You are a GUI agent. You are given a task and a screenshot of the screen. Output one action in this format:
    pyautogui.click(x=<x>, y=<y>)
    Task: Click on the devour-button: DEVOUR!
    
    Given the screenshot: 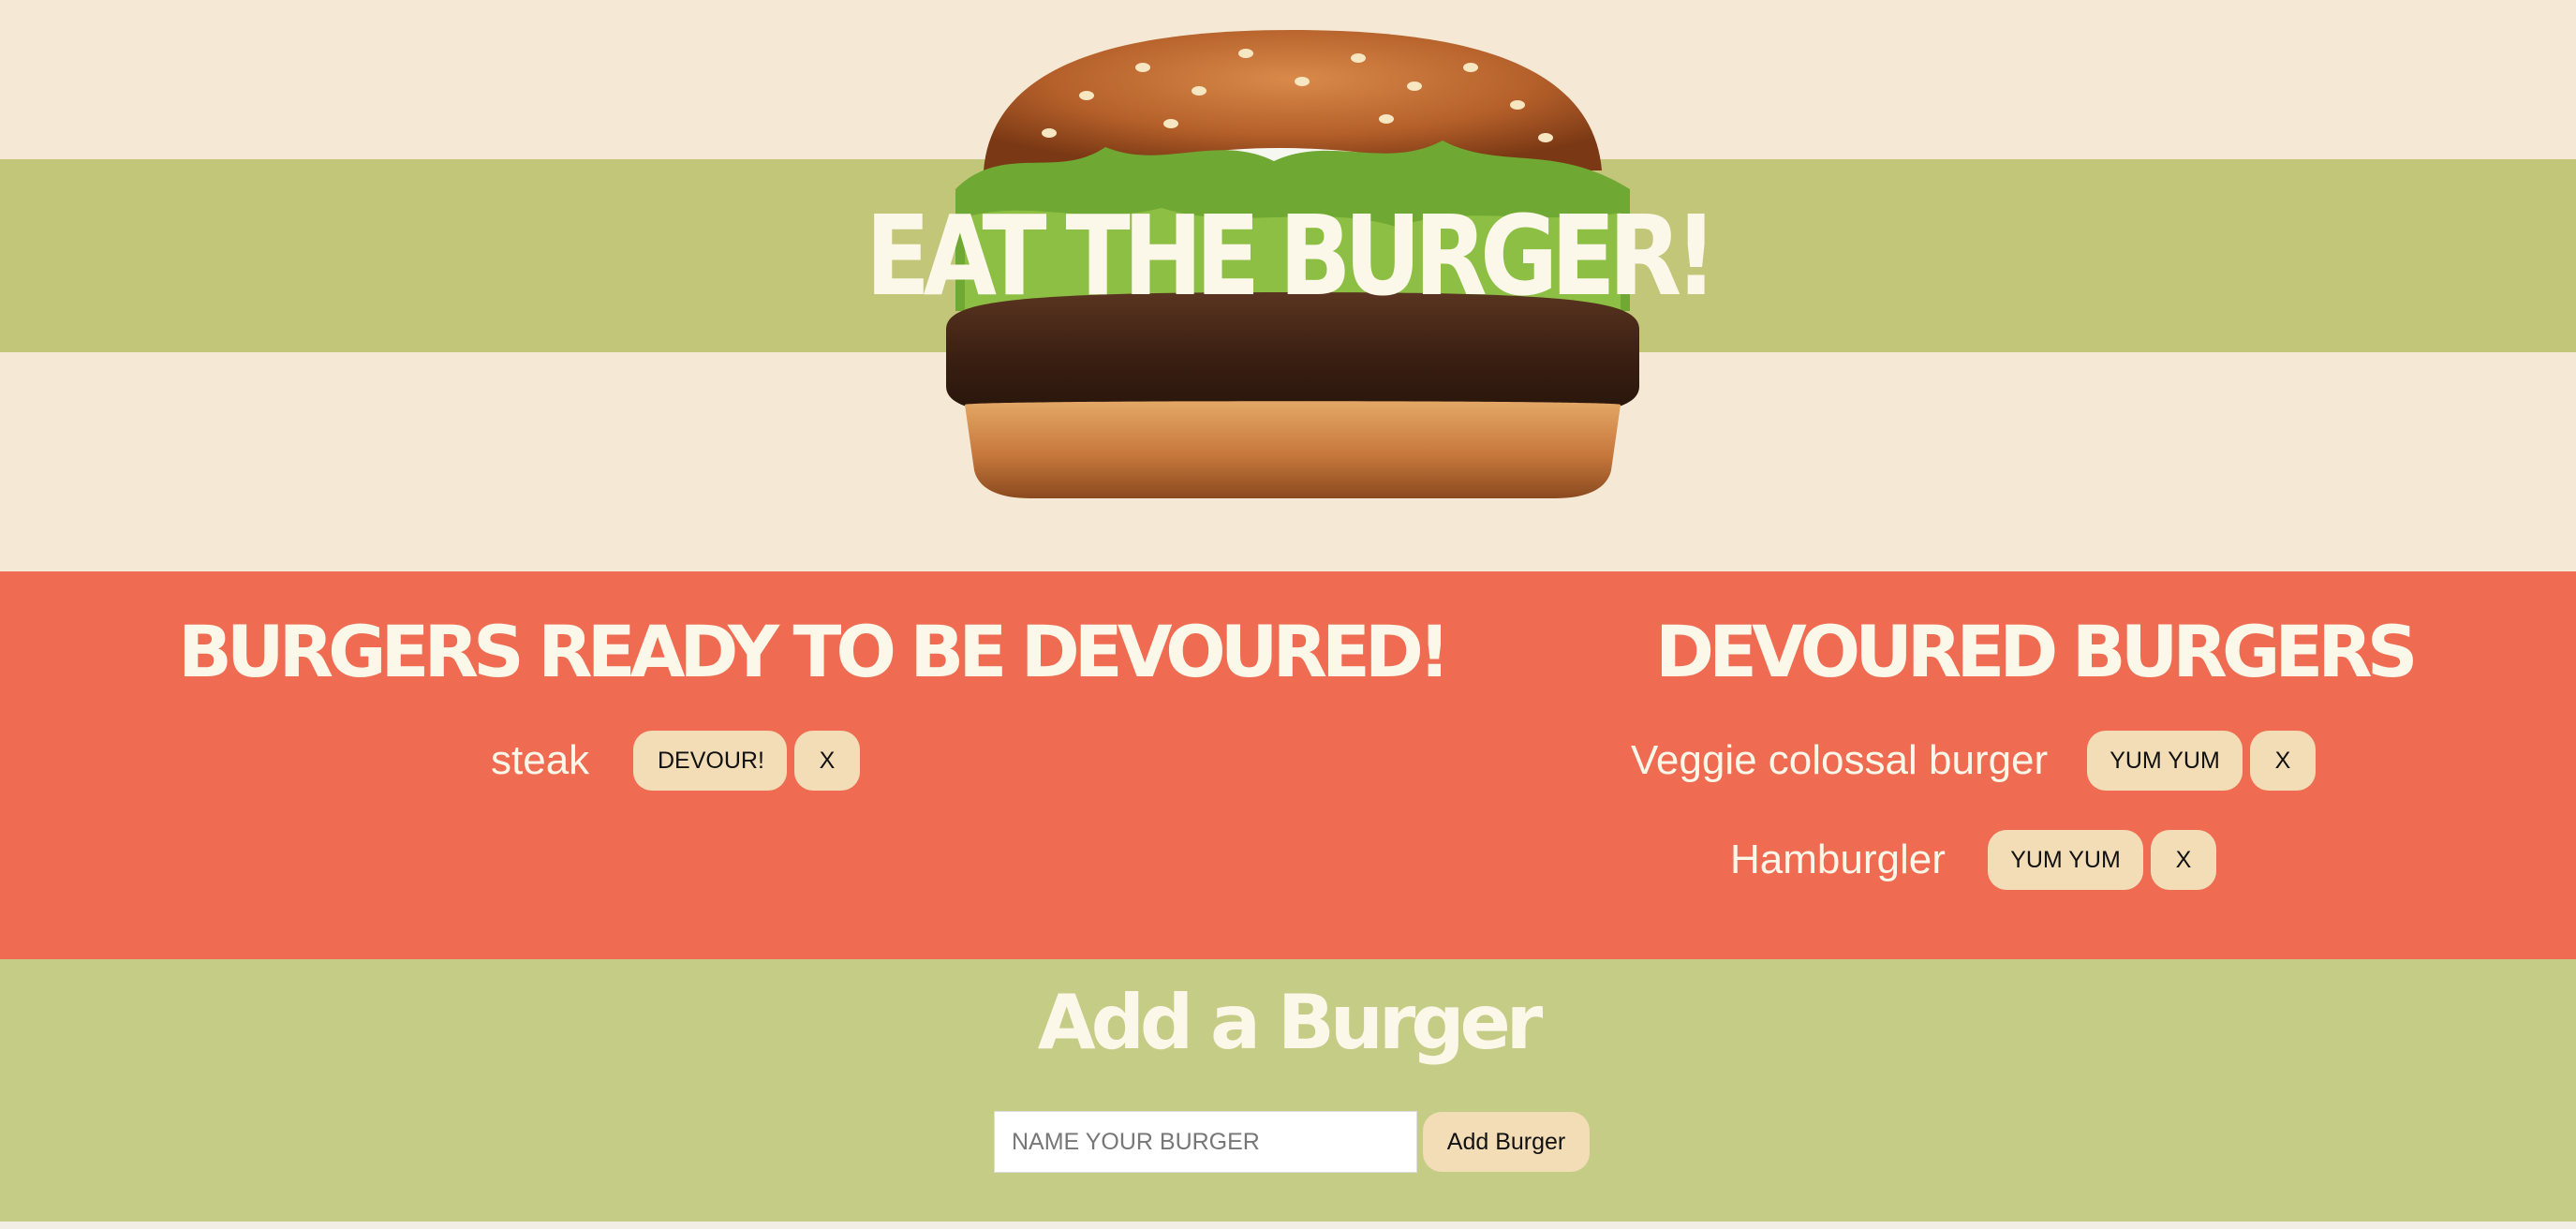 What is the action you would take?
    pyautogui.click(x=710, y=761)
    